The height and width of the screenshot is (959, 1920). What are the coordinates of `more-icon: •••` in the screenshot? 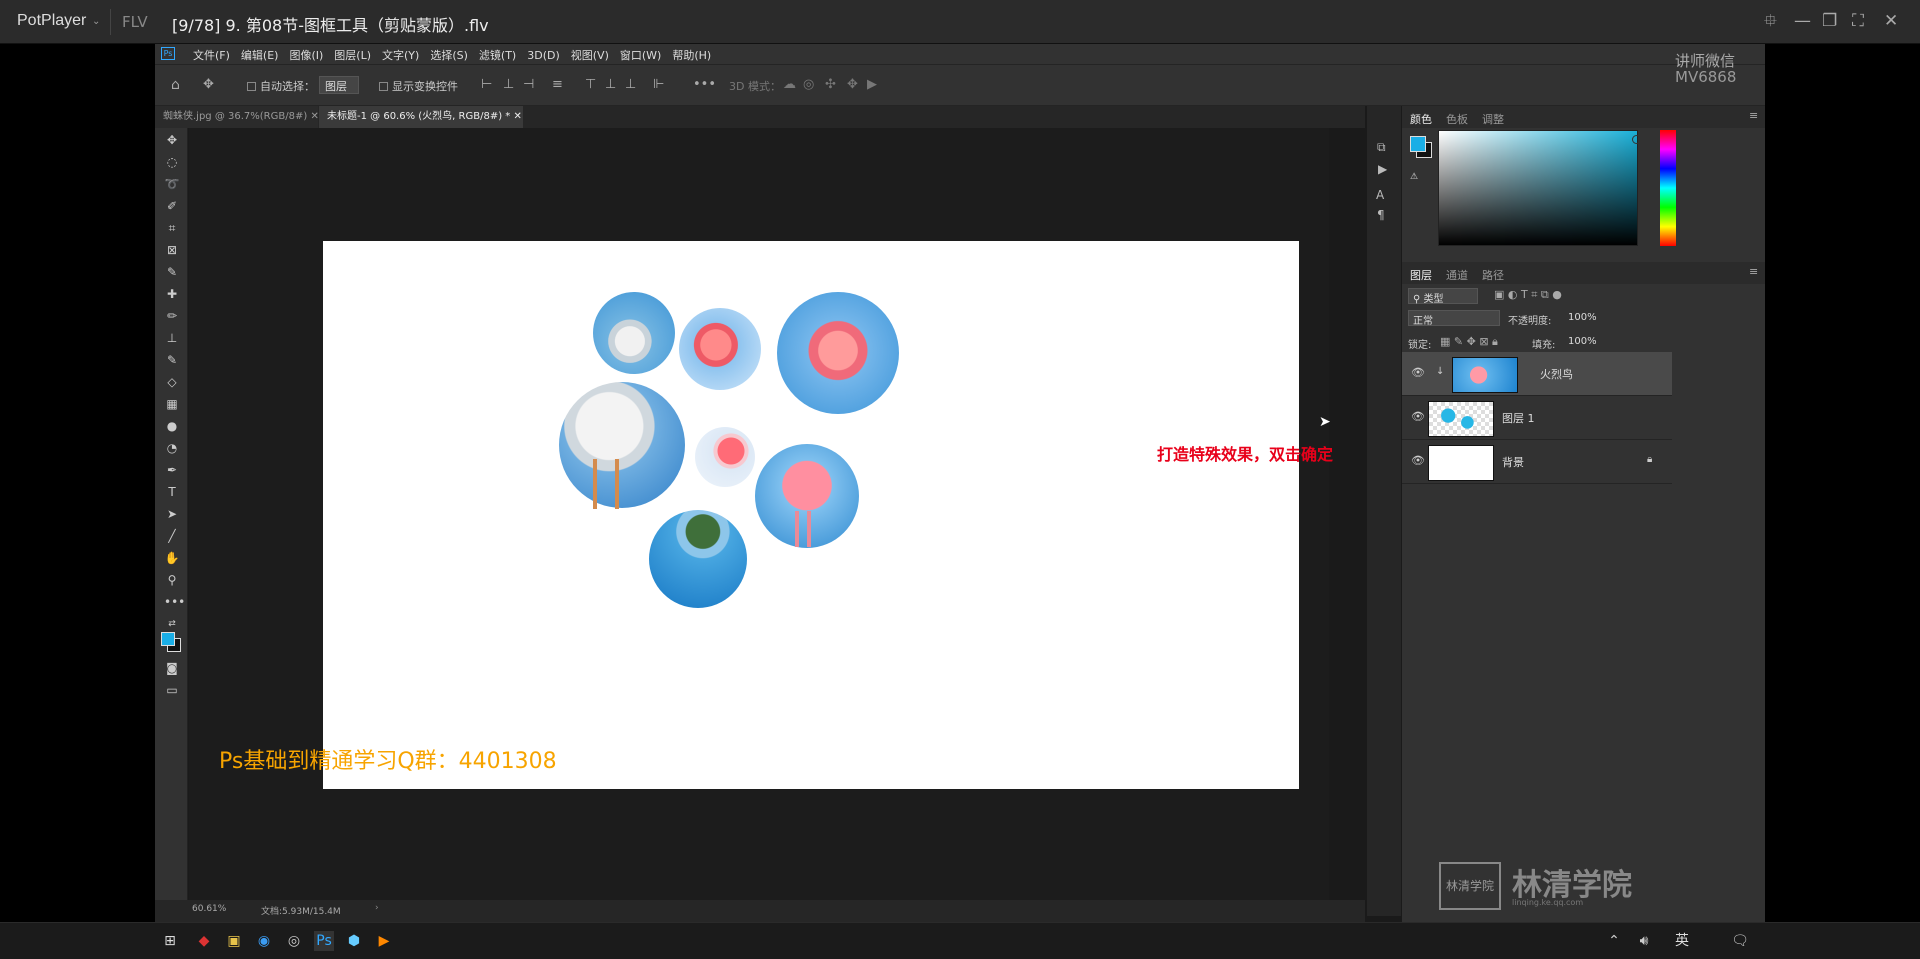 It's located at (704, 84).